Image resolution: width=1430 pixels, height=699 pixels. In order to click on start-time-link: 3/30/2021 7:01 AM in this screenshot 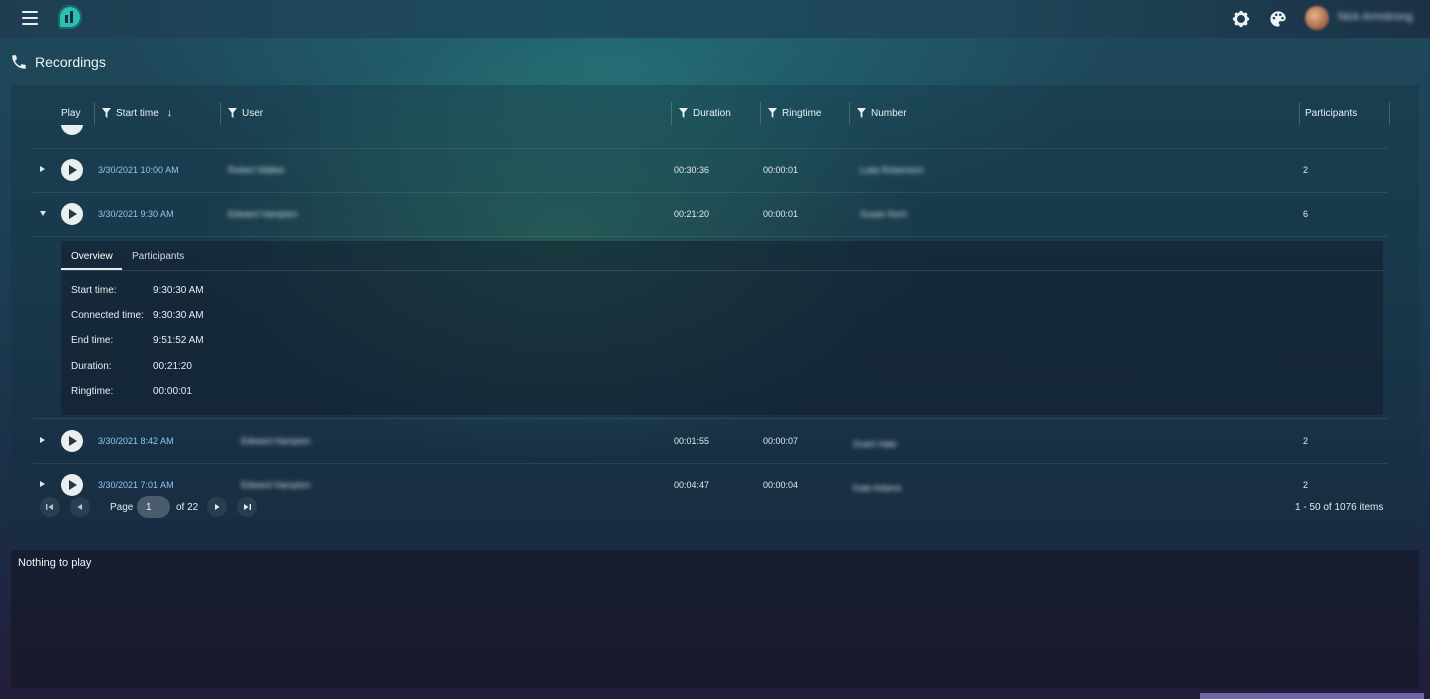, I will do `click(136, 485)`.